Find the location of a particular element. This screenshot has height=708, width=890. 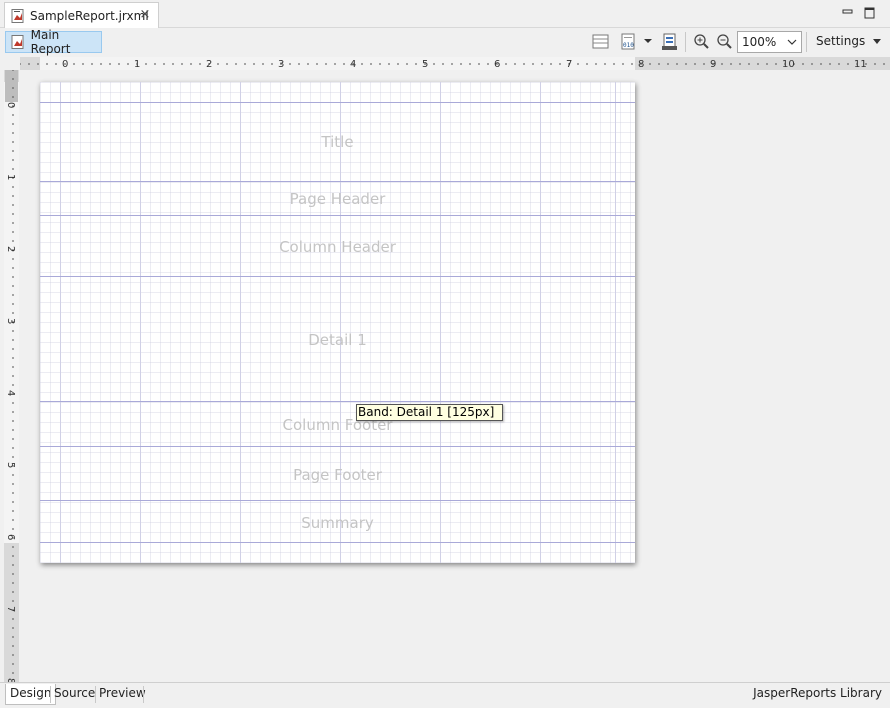

zoom-combo: 100% is located at coordinates (769, 42).